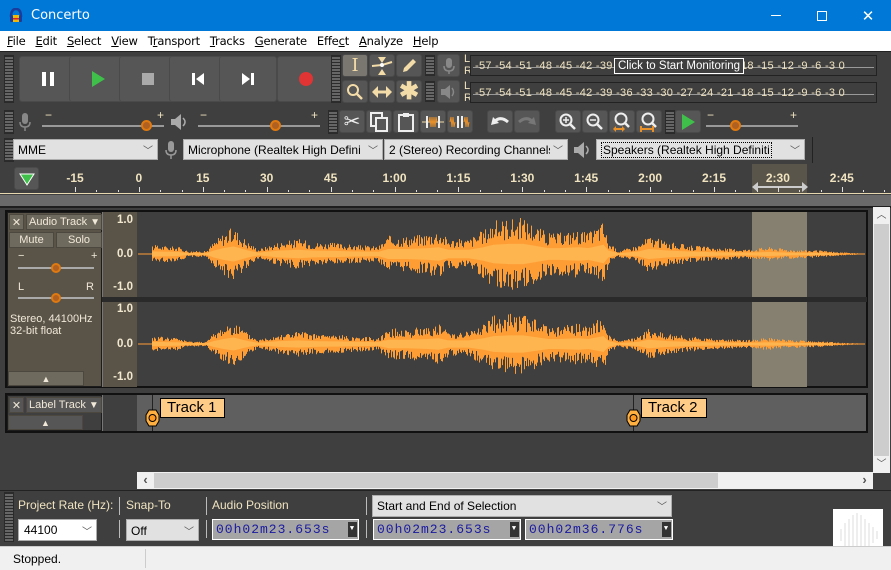  What do you see at coordinates (568, 121) in the screenshot?
I see `zoom-in-button` at bounding box center [568, 121].